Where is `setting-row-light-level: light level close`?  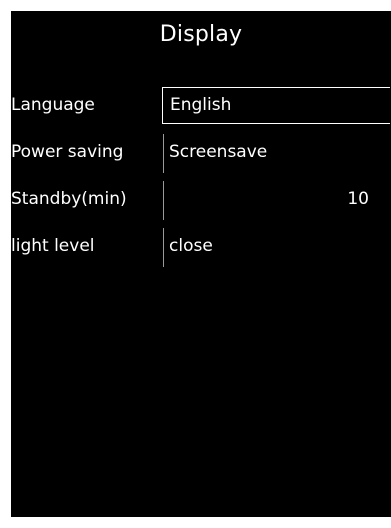 setting-row-light-level: light level close is located at coordinates (201, 251).